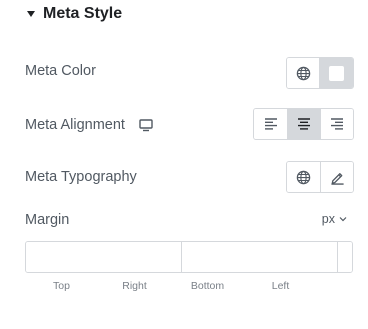 The height and width of the screenshot is (329, 368). I want to click on typography-control, so click(320, 177).